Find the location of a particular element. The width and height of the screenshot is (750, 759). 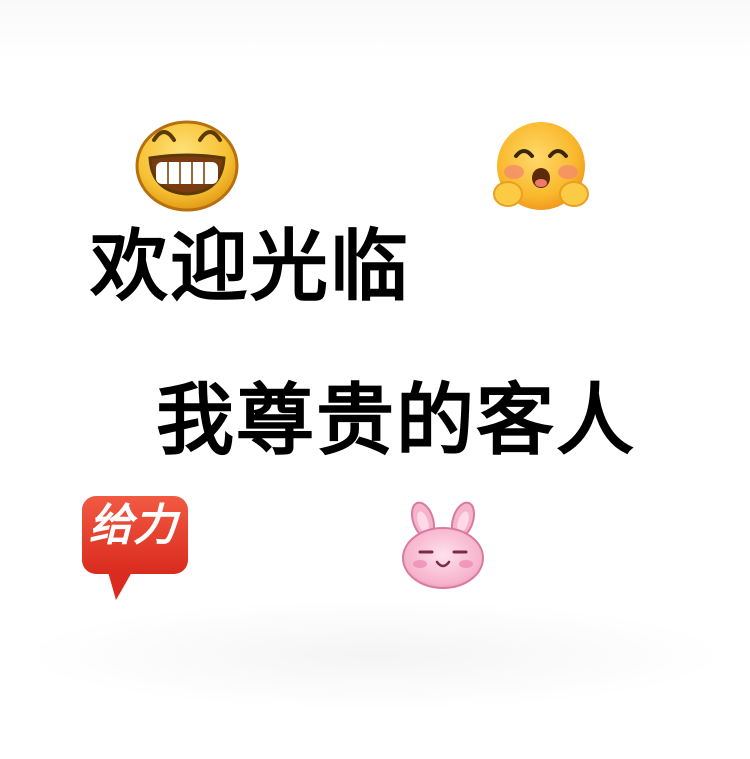

faint-top-smudge is located at coordinates (375, 30).